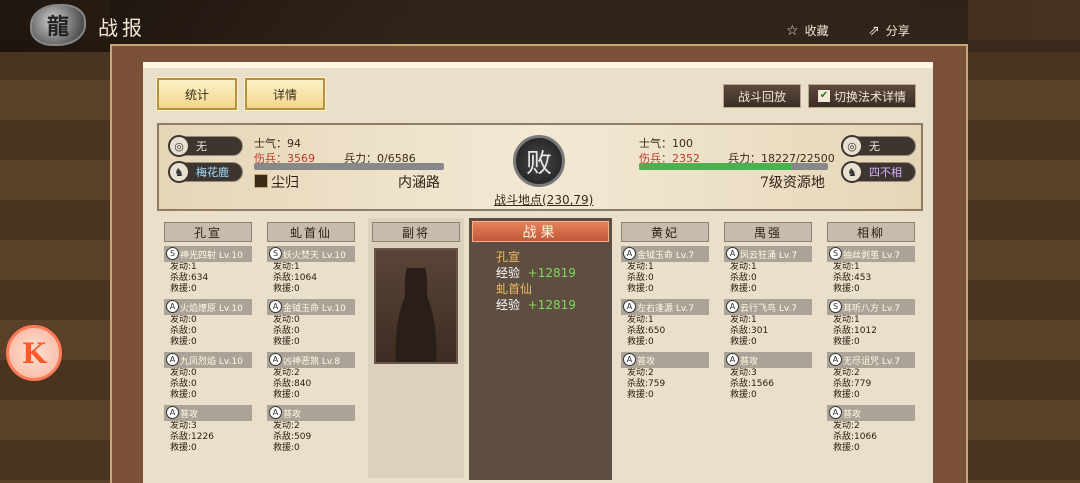  I want to click on skill-row: S 神光四射 Lv.10, so click(208, 254).